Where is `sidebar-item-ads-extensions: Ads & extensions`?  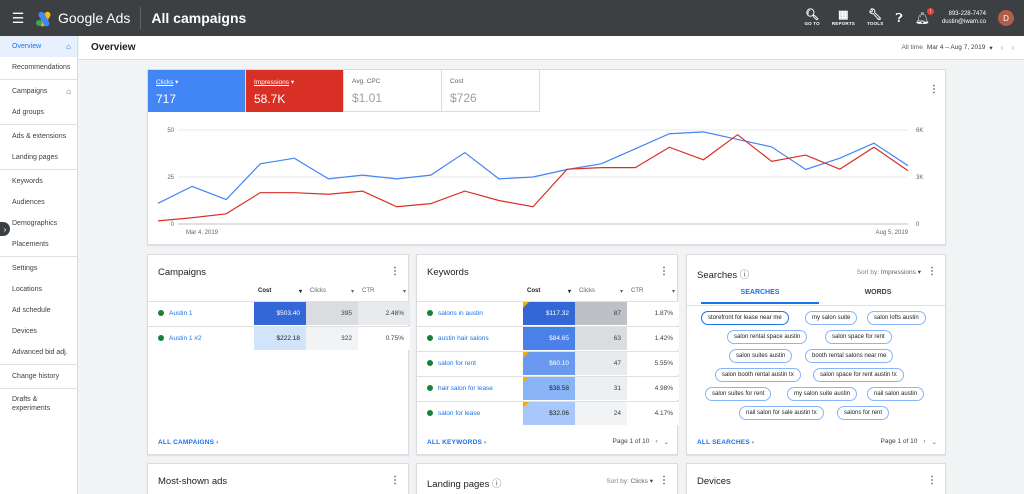
sidebar-item-ads-extensions: Ads & extensions is located at coordinates (38, 136).